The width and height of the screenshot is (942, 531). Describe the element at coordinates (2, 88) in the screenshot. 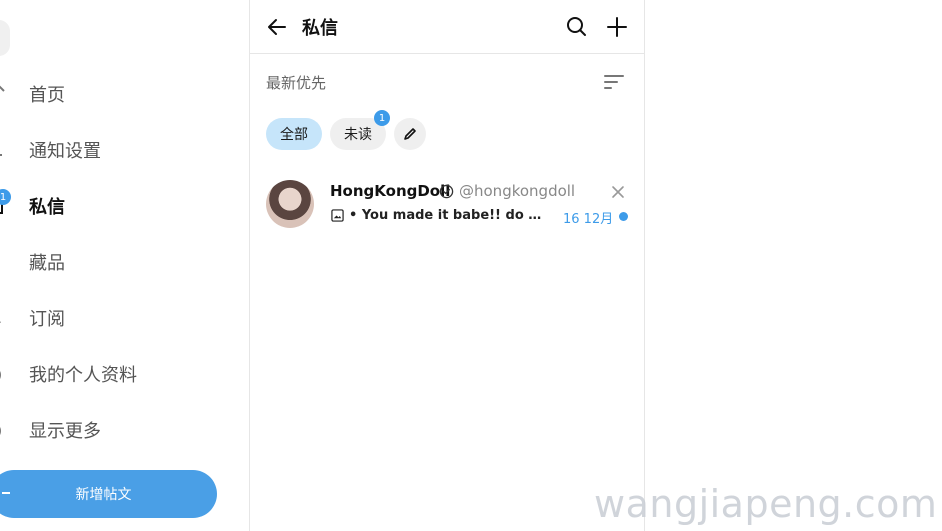

I see `home-icon` at that location.